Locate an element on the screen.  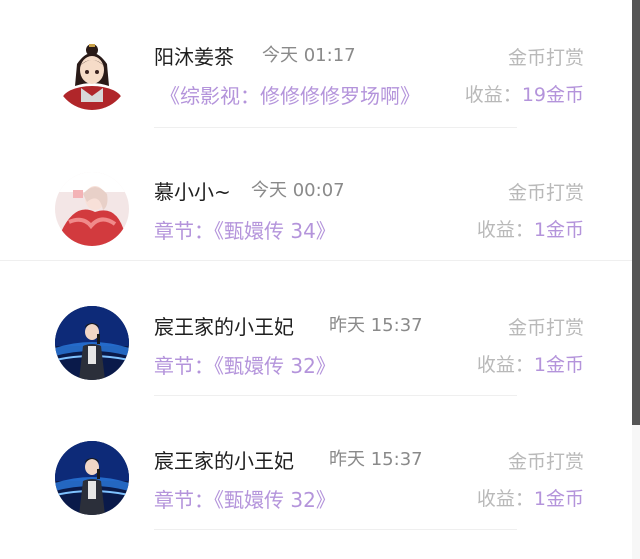
work-link: 章节：《甄嬛传 34》 is located at coordinates (245, 229).